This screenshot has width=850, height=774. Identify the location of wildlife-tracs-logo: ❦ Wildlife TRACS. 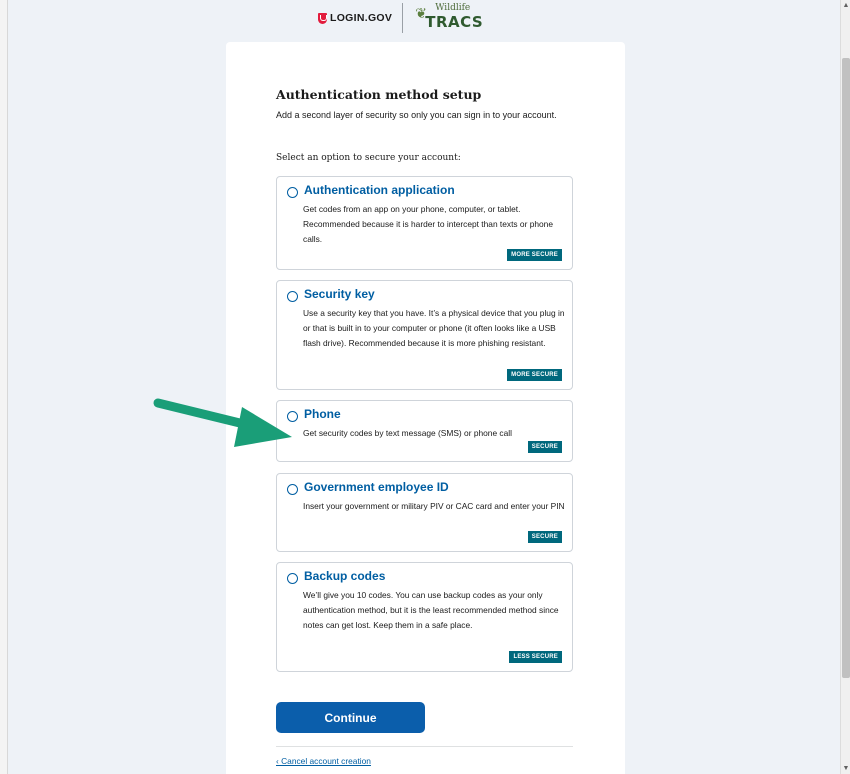
(449, 18).